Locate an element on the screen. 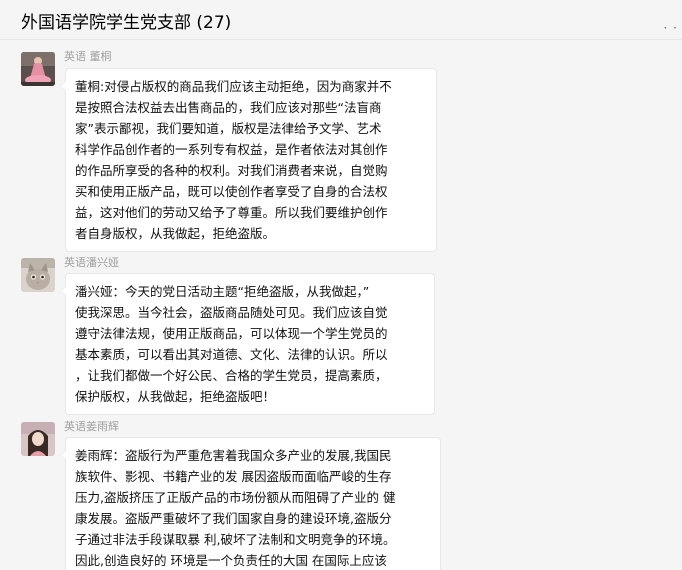  message-line: 因此,创造良好的 环境是一个负责任的大国 在国际上应该 is located at coordinates (231, 560).